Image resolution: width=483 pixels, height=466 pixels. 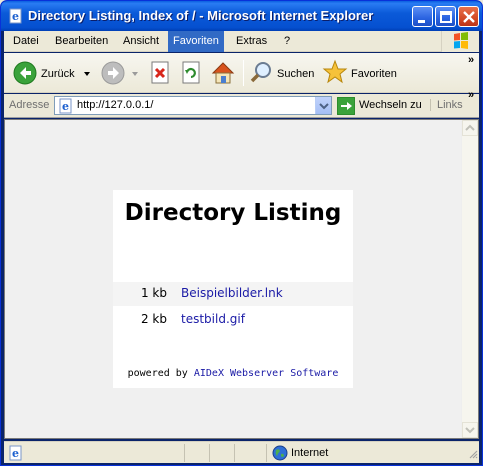 I want to click on scroll-up-icon, so click(x=470, y=128).